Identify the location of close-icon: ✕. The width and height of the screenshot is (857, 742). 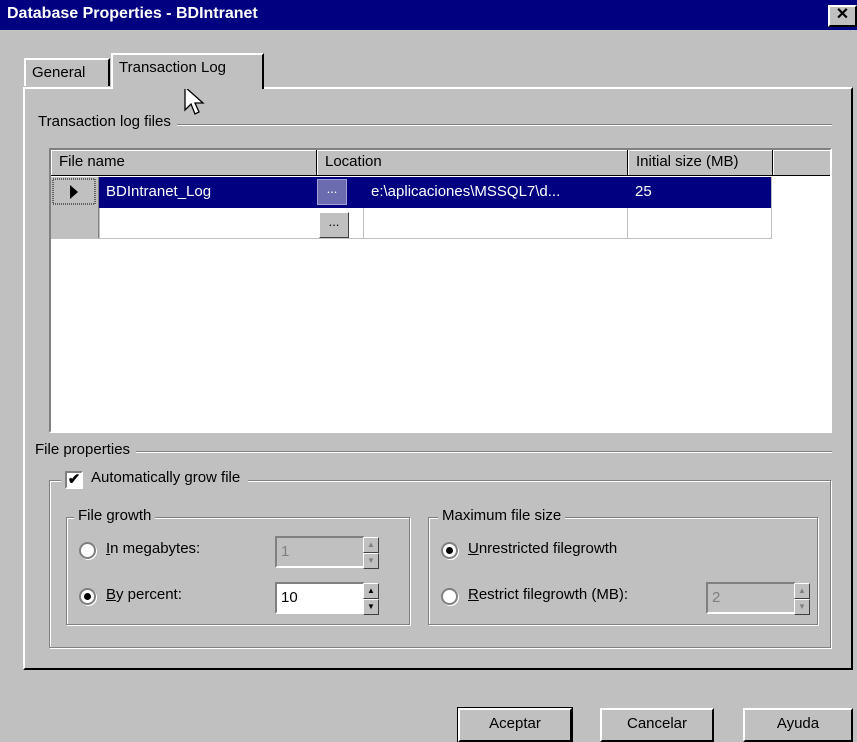
(842, 14).